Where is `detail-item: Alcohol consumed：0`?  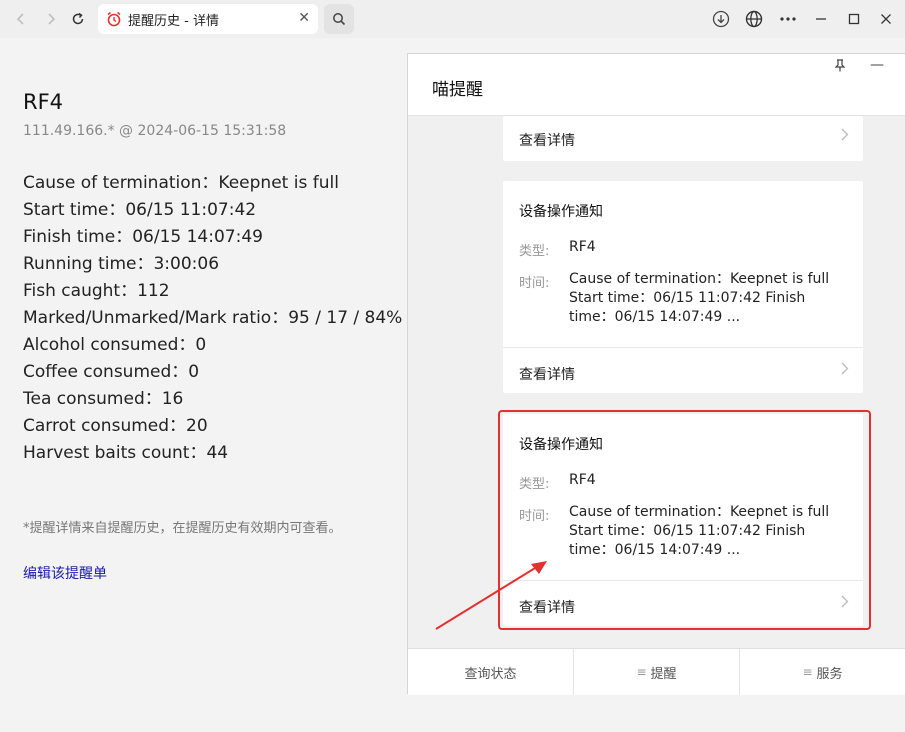 detail-item: Alcohol consumed：0 is located at coordinates (115, 345).